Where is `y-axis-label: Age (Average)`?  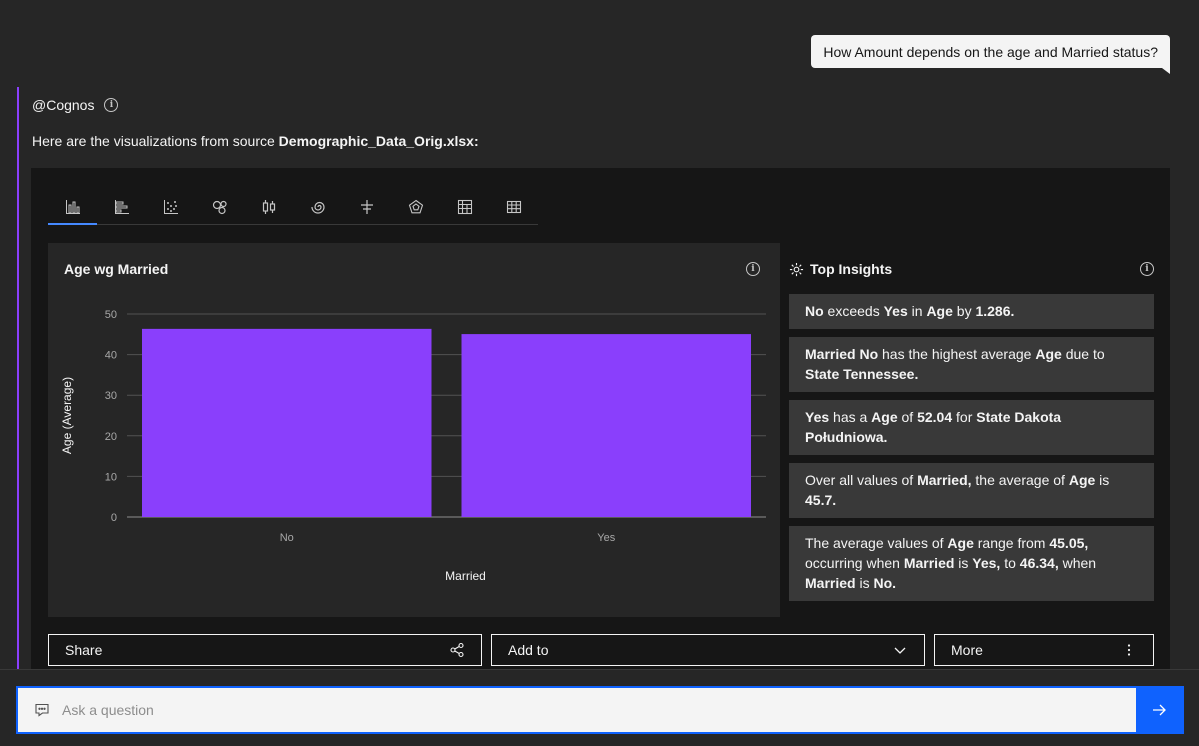
y-axis-label: Age (Average) is located at coordinates (67, 415).